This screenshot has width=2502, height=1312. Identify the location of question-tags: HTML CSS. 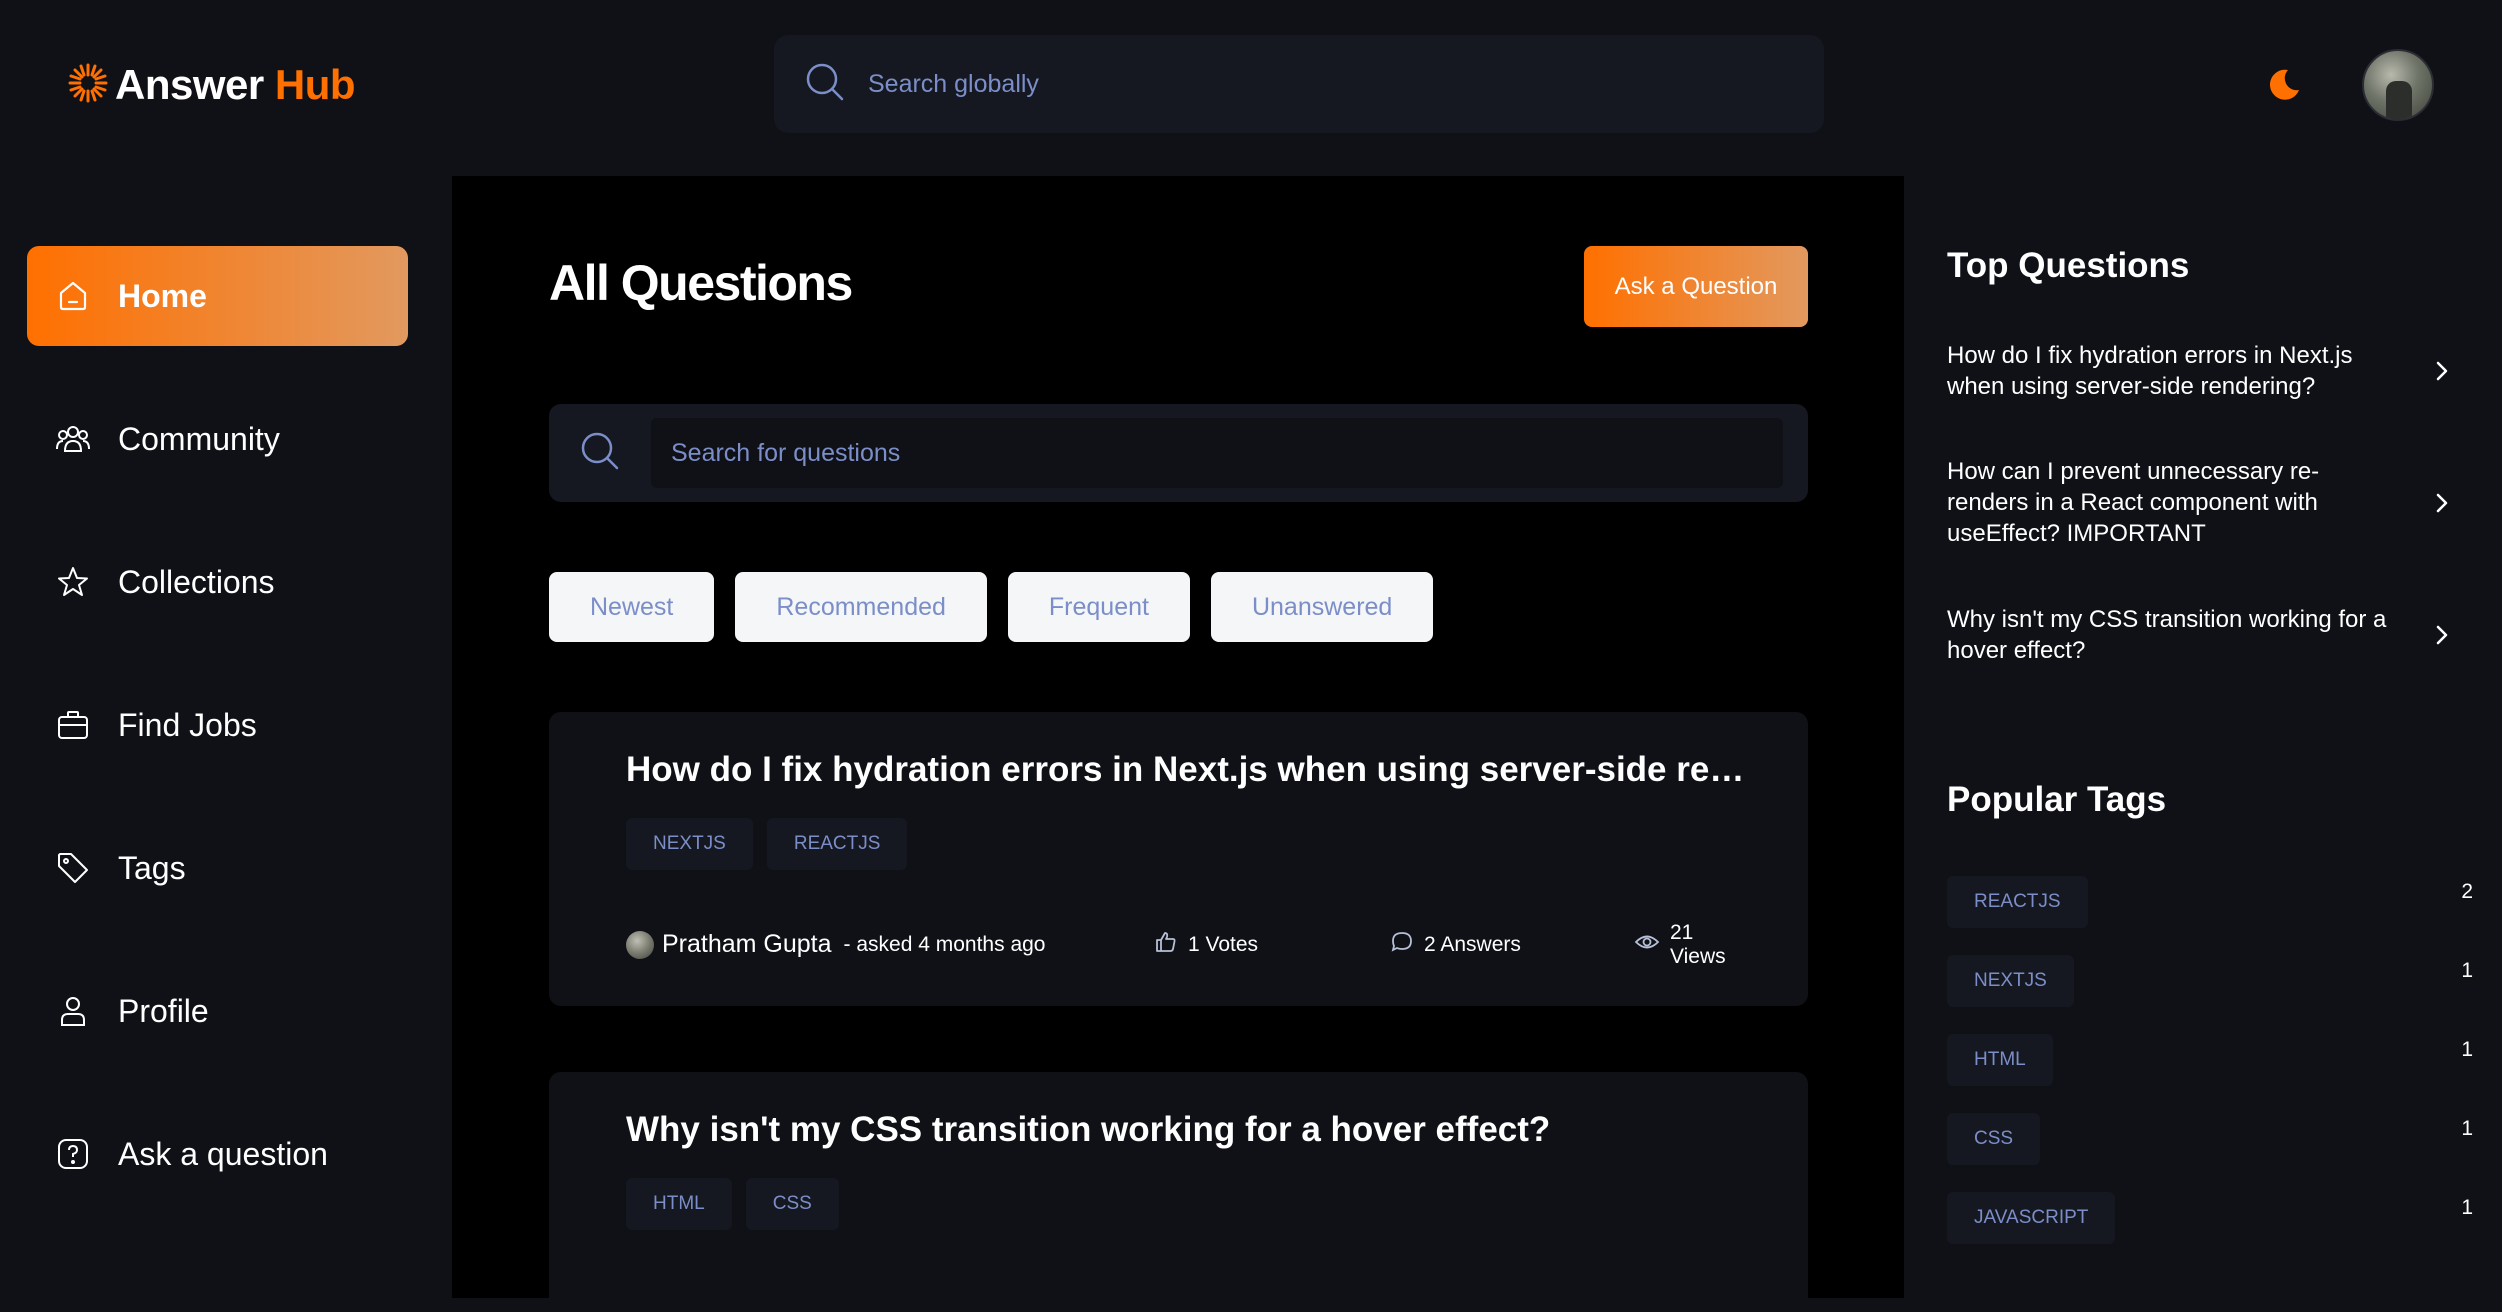
(732, 1204).